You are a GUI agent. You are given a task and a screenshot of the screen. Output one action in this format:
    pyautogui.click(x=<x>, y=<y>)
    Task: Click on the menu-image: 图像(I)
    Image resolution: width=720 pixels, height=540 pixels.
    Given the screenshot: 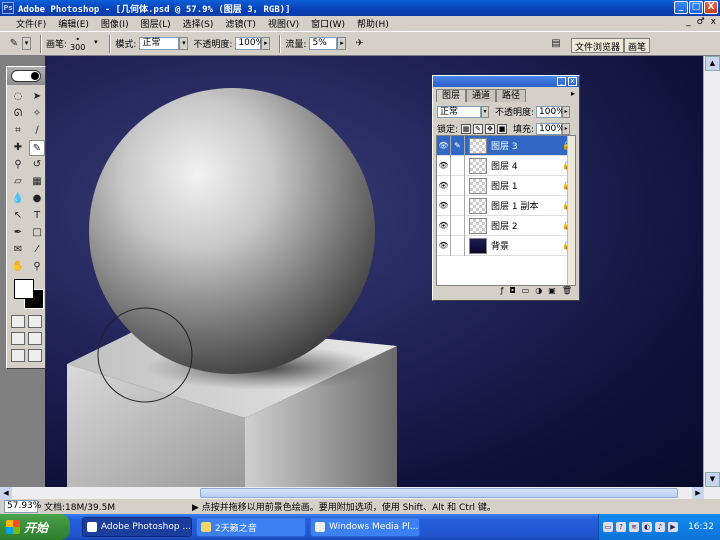 What is the action you would take?
    pyautogui.click(x=115, y=23)
    